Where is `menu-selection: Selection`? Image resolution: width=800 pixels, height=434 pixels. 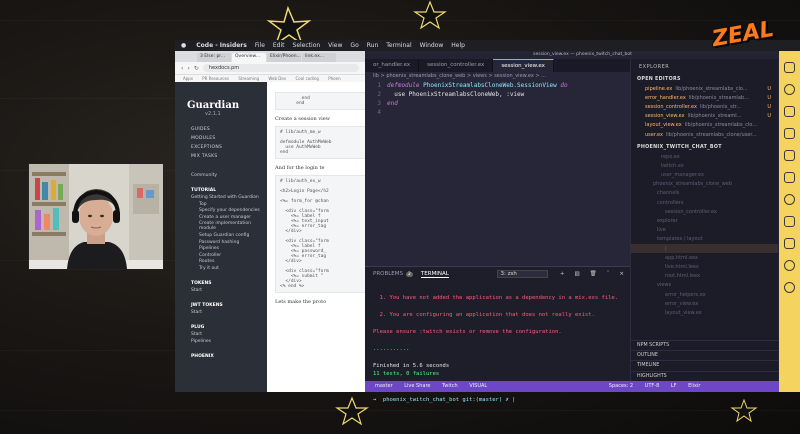
menu-selection: Selection is located at coordinates (307, 45).